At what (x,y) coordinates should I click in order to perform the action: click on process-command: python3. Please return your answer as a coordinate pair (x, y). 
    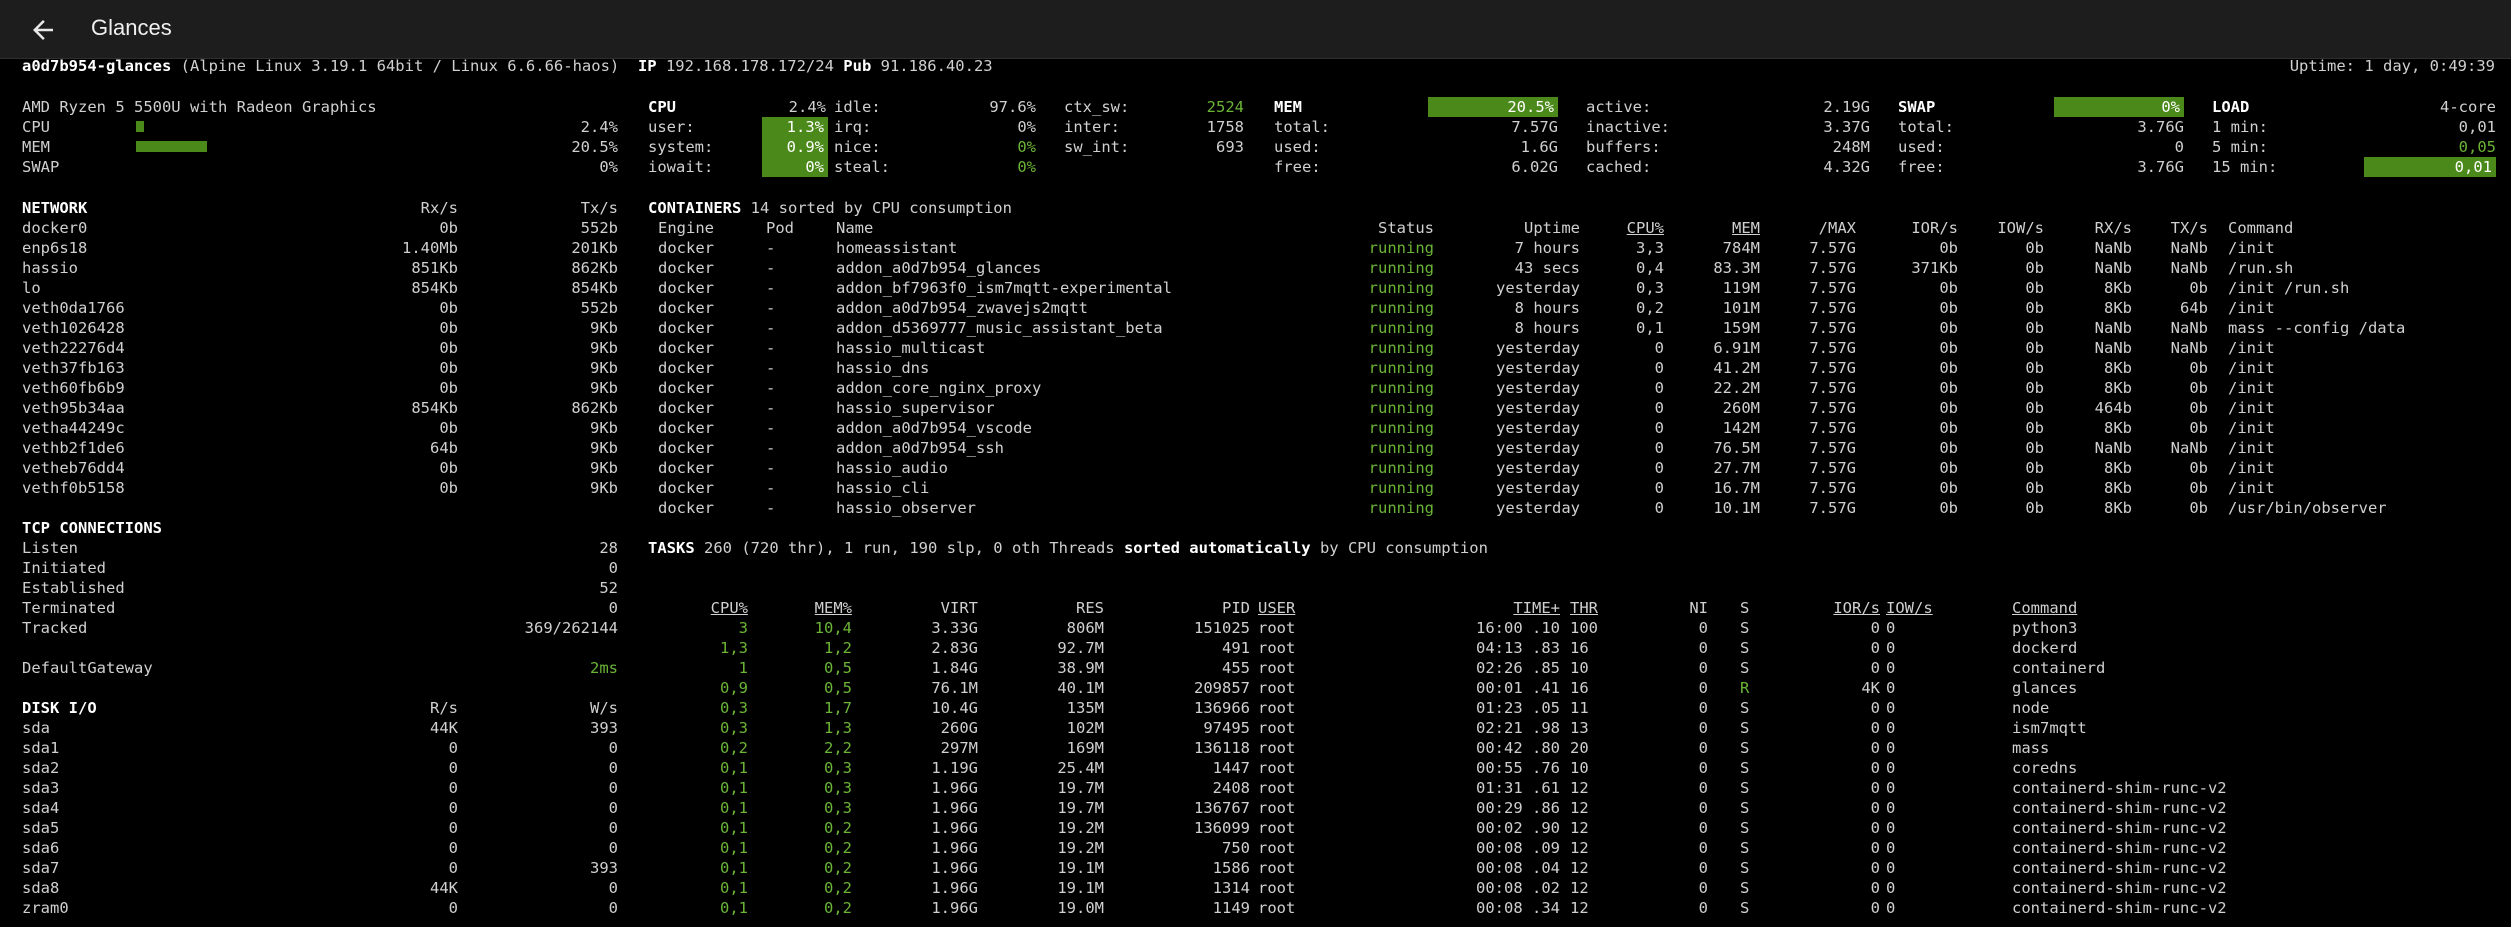
    Looking at the image, I should click on (2045, 628).